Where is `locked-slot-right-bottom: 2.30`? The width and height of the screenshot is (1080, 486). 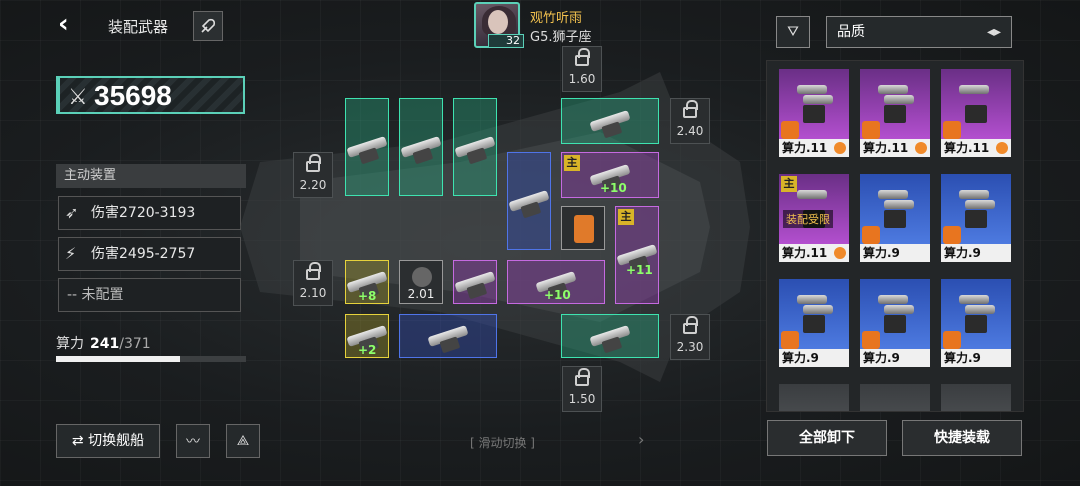
locked-slot-right-bottom: 2.30 is located at coordinates (690, 337).